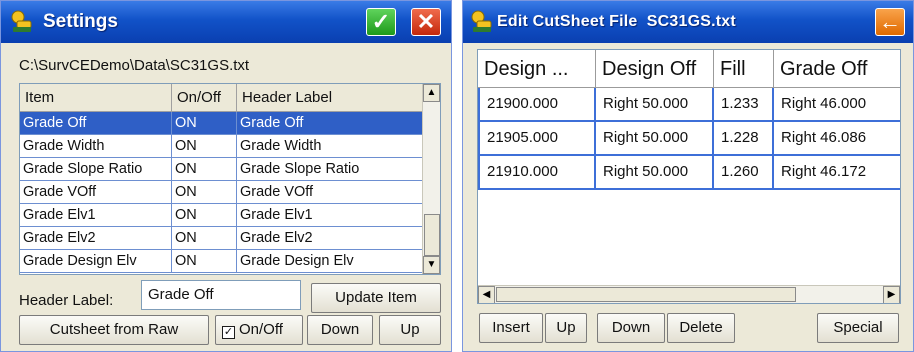 The width and height of the screenshot is (914, 352). I want to click on header-label-caption: Header Label:, so click(66, 300).